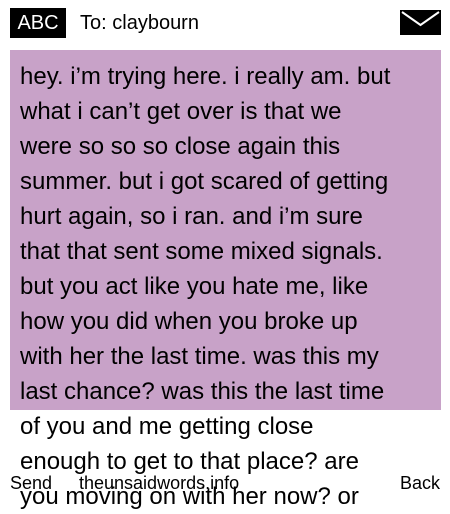  What do you see at coordinates (155, 23) in the screenshot?
I see `recipient-name: claybourn` at bounding box center [155, 23].